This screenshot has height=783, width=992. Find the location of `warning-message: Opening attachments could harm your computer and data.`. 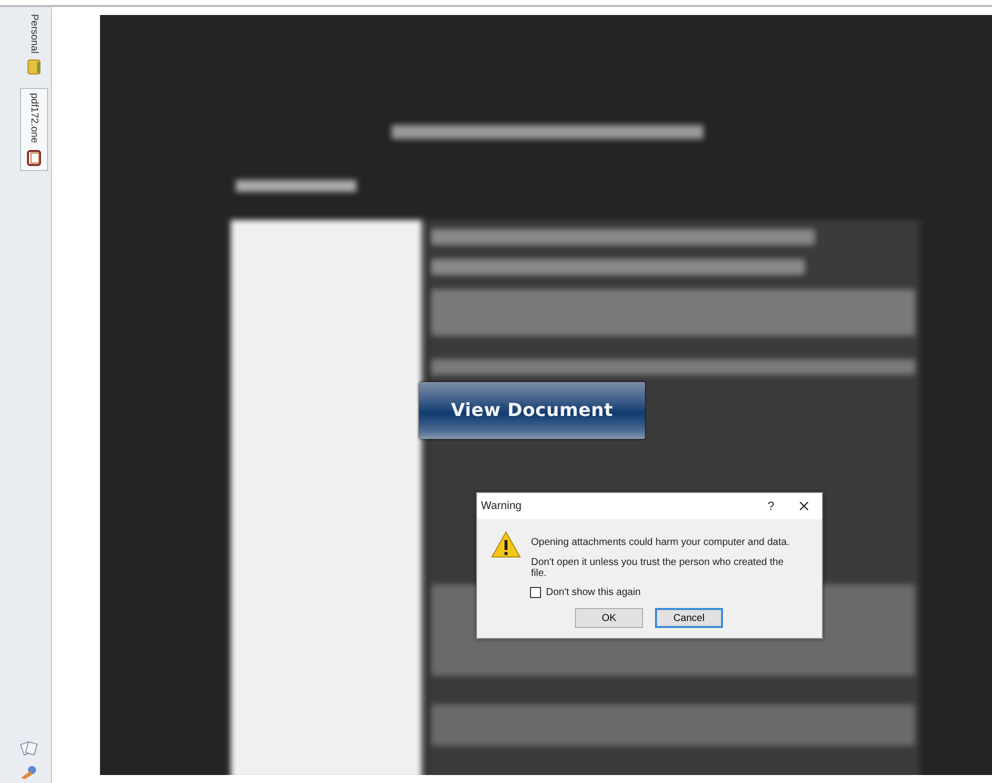

warning-message: Opening attachments could harm your computer and data. is located at coordinates (660, 542).